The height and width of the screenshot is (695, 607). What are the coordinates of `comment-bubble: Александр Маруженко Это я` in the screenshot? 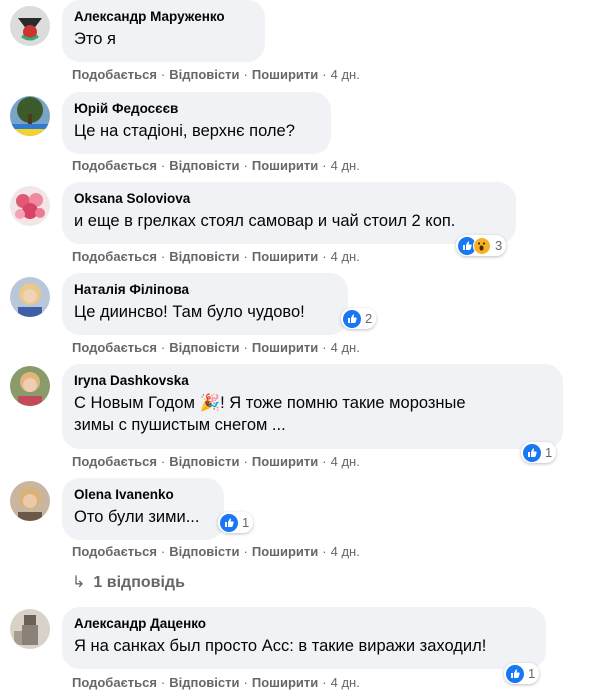 It's located at (163, 31).